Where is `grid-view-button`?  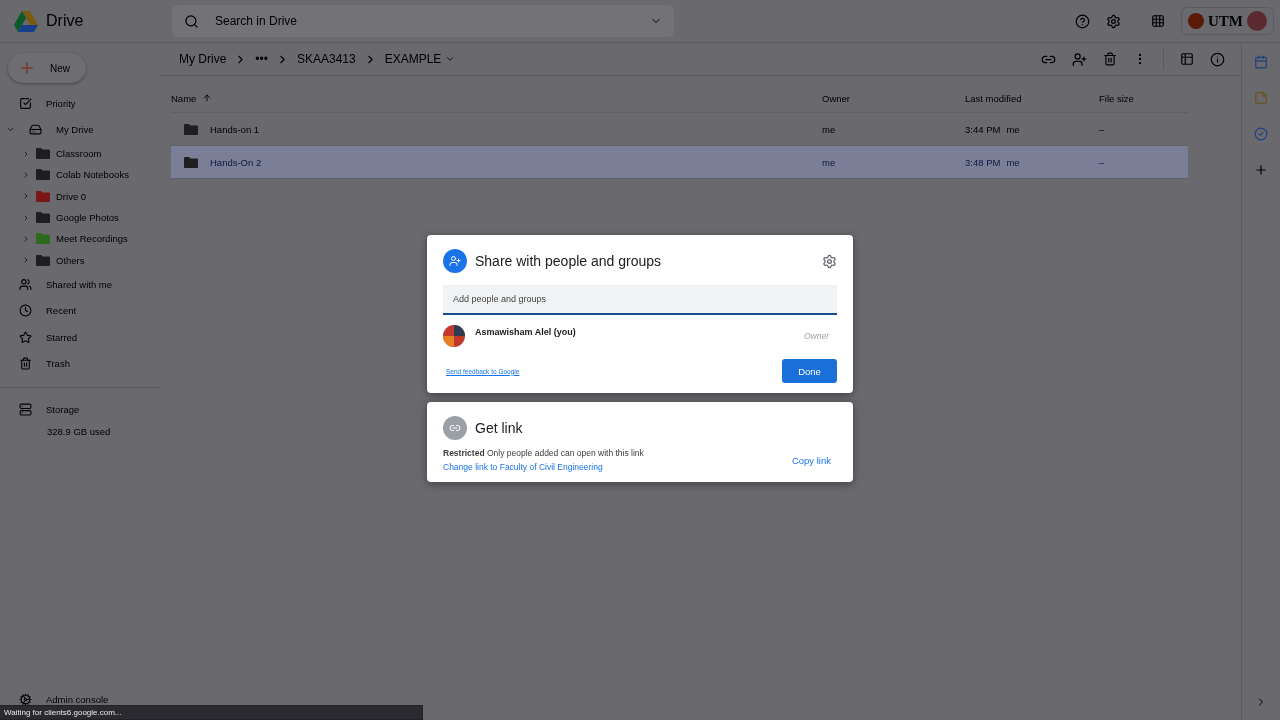 grid-view-button is located at coordinates (1187, 59).